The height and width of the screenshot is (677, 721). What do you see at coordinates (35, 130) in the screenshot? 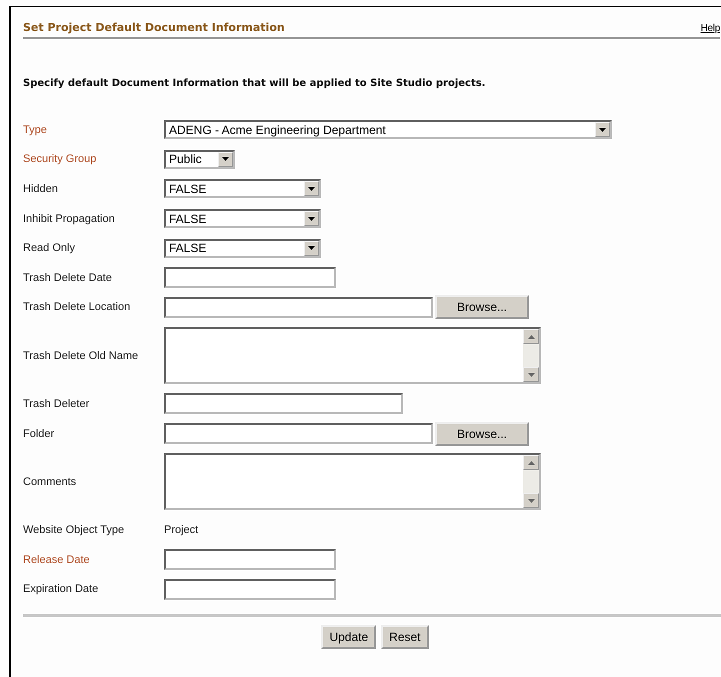
I see `field-label: Type` at bounding box center [35, 130].